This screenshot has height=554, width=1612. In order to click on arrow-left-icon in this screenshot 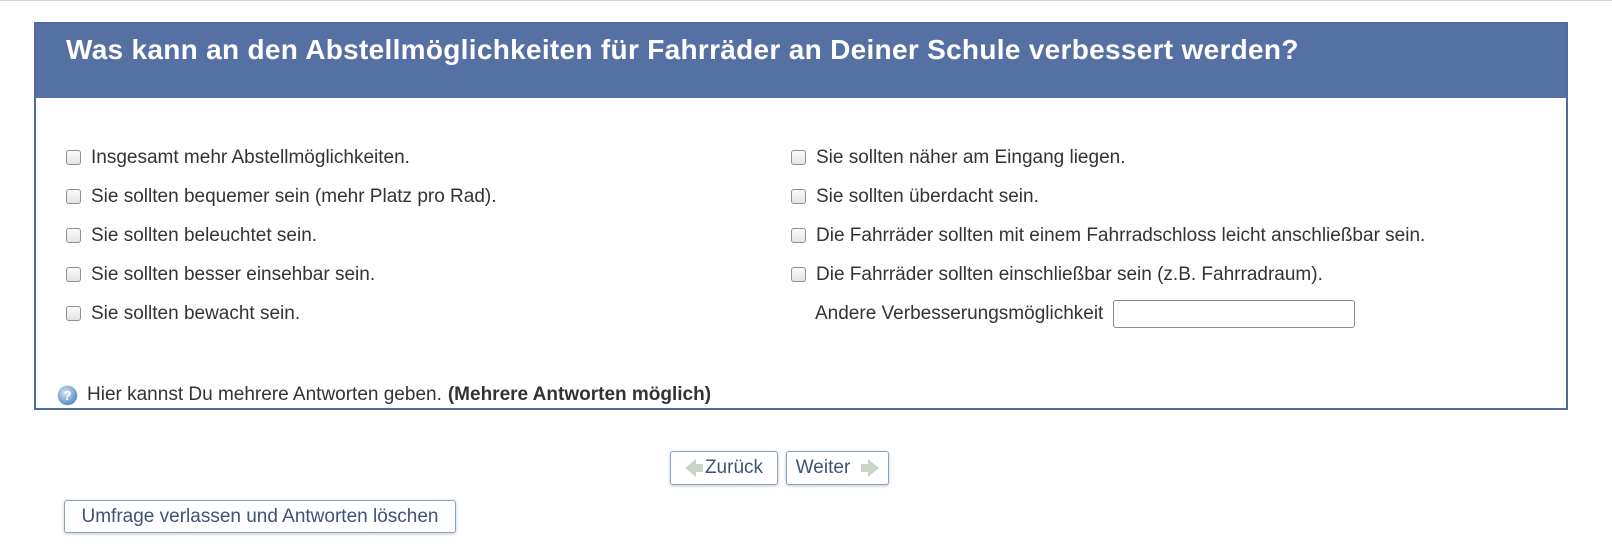, I will do `click(693, 468)`.